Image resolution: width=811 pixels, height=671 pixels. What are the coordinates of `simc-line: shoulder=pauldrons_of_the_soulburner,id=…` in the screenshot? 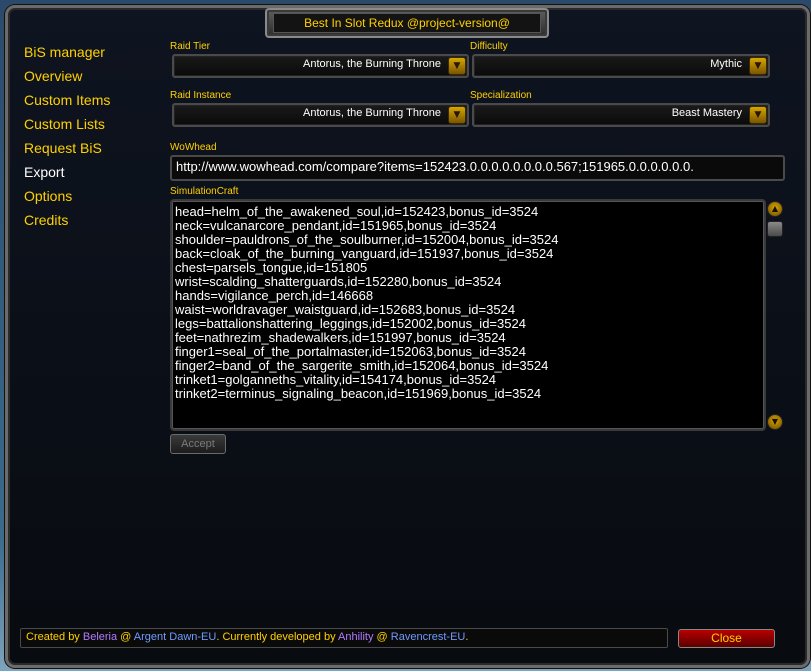 It's located at (367, 239).